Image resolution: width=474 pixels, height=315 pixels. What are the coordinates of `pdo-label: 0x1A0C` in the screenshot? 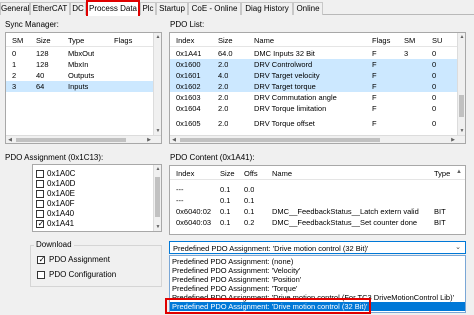 It's located at (61, 173).